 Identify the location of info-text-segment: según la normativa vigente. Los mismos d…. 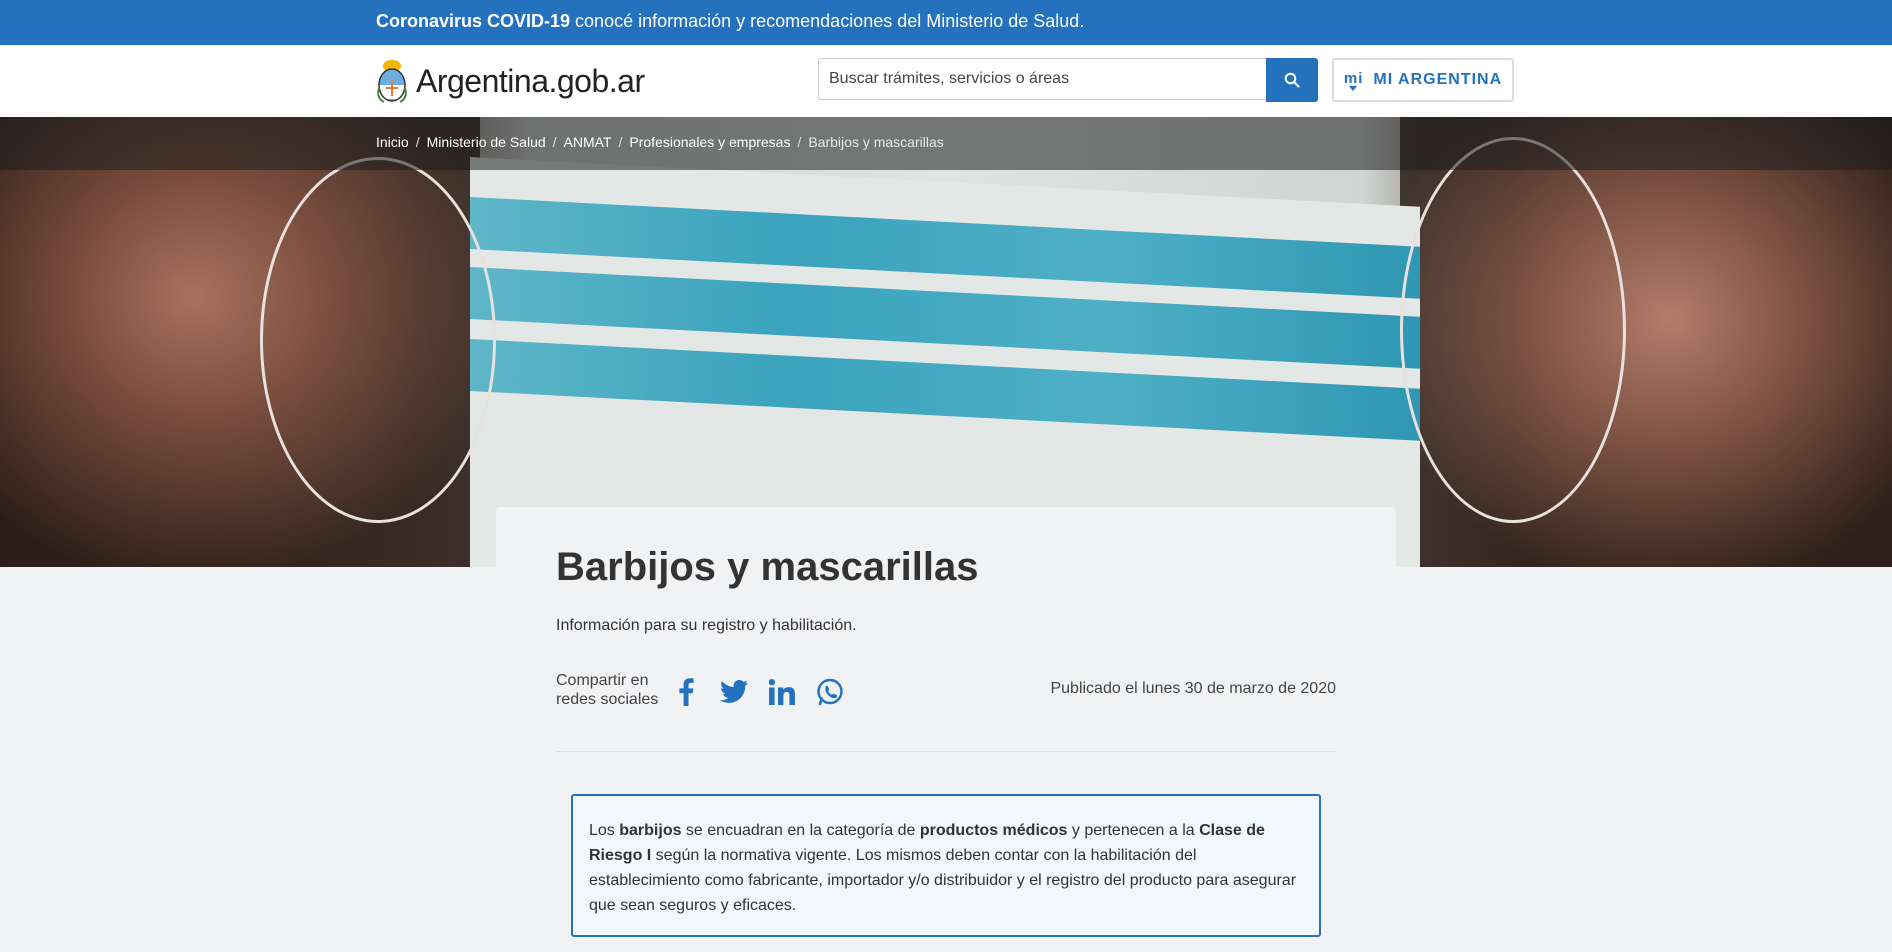
(943, 880).